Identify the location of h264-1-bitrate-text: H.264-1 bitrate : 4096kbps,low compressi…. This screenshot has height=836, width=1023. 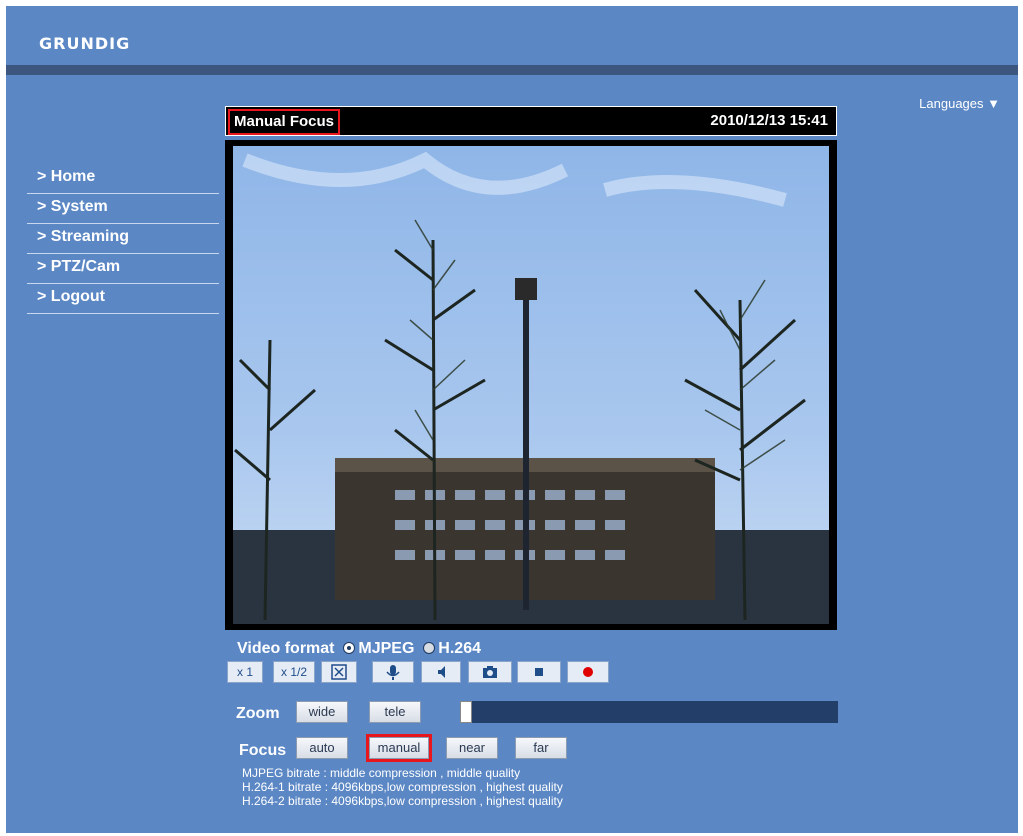
(402, 787).